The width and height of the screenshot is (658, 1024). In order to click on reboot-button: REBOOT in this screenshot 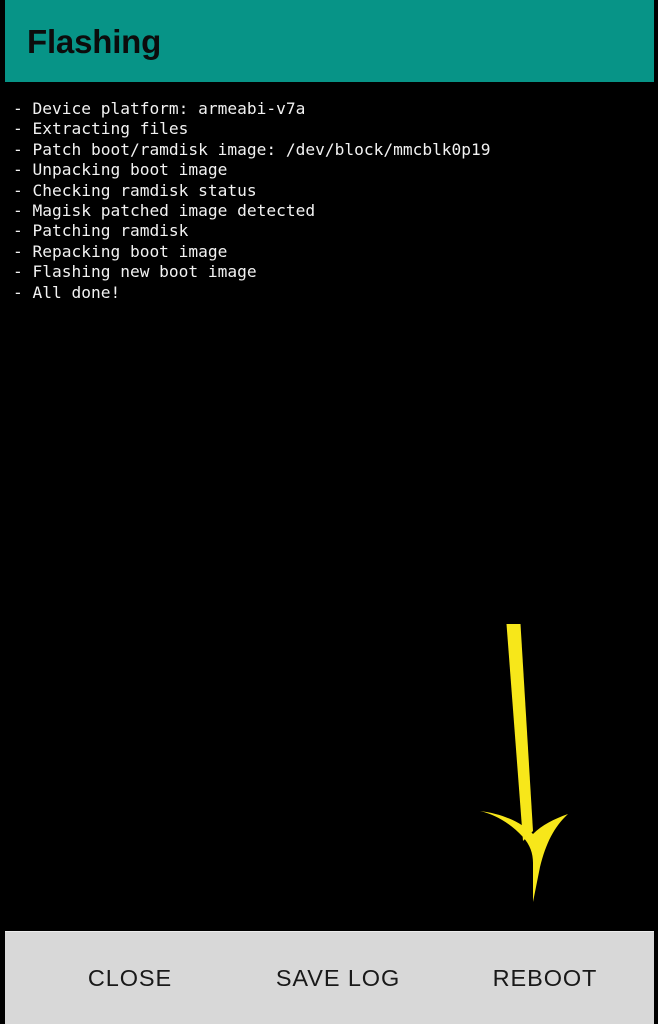, I will do `click(545, 978)`.